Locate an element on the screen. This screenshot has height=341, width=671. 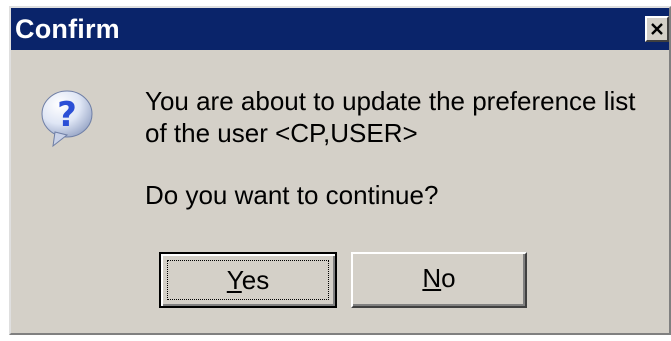
focus-rectangle: Yes is located at coordinates (248, 280).